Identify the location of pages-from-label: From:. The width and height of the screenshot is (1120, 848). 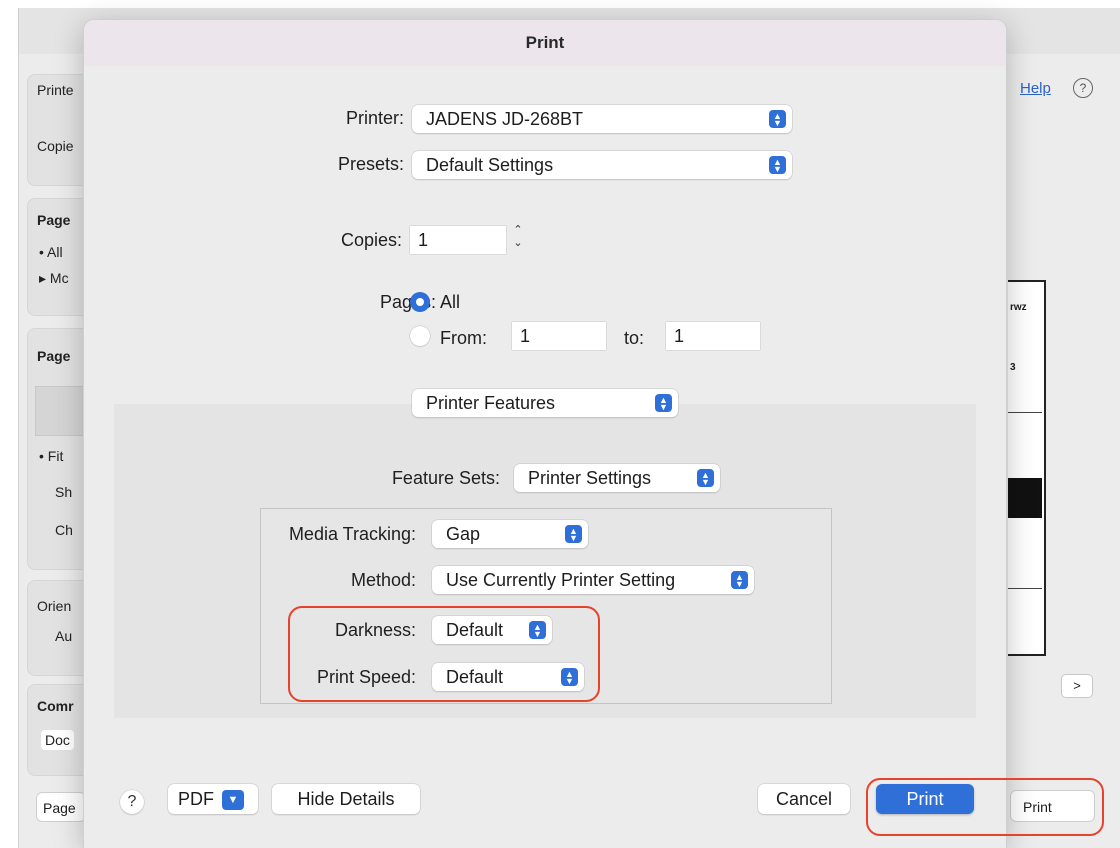
(463, 338).